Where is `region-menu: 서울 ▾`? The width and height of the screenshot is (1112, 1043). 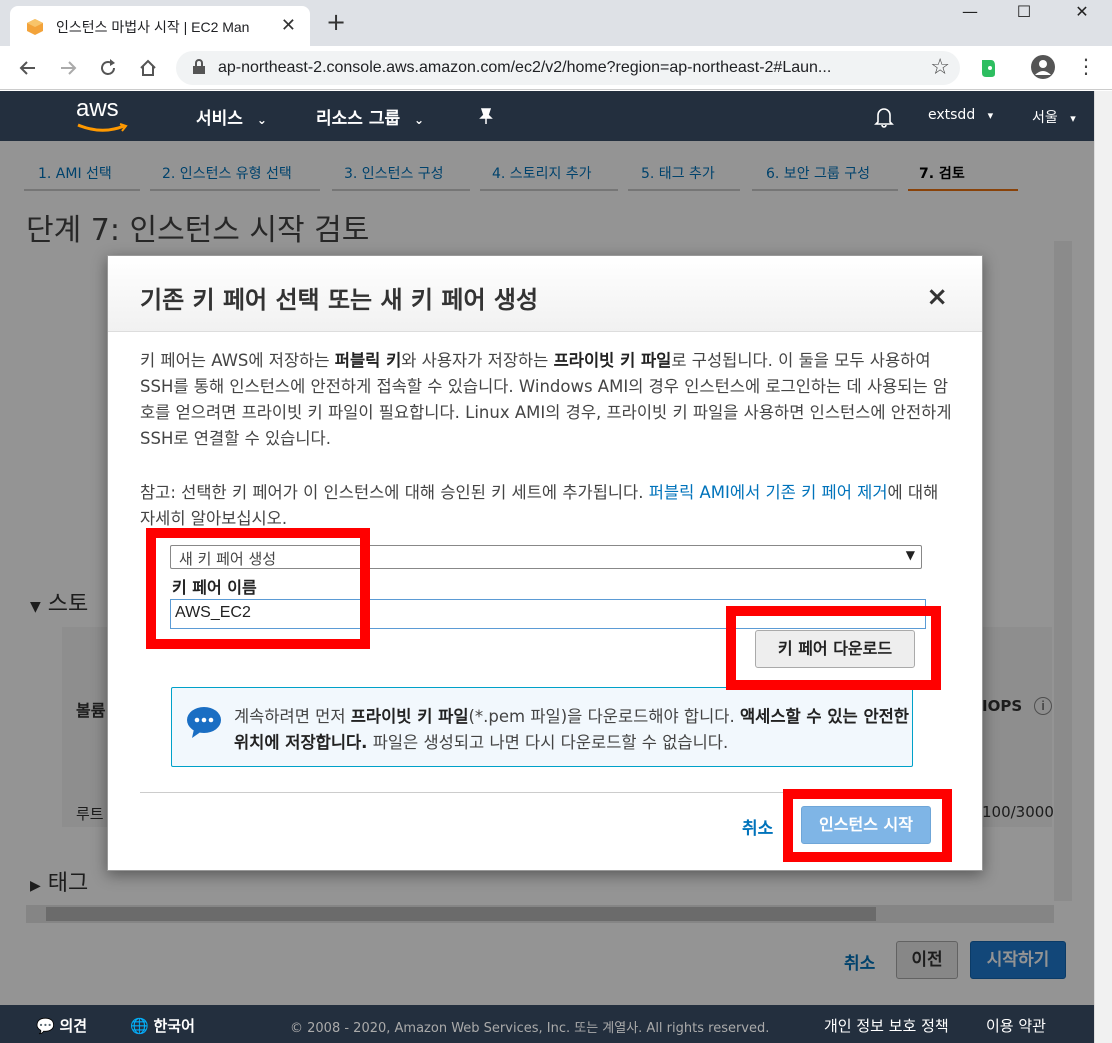
region-menu: 서울 ▾ is located at coordinates (1054, 117).